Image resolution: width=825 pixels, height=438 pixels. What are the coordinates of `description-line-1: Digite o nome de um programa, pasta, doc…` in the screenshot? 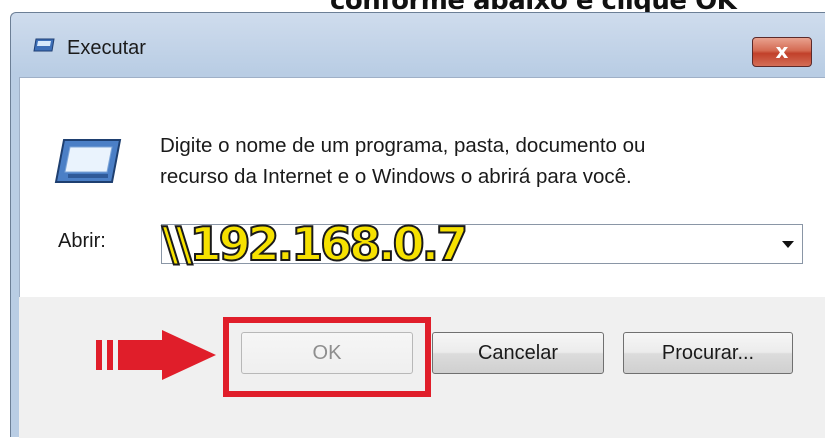 It's located at (403, 145).